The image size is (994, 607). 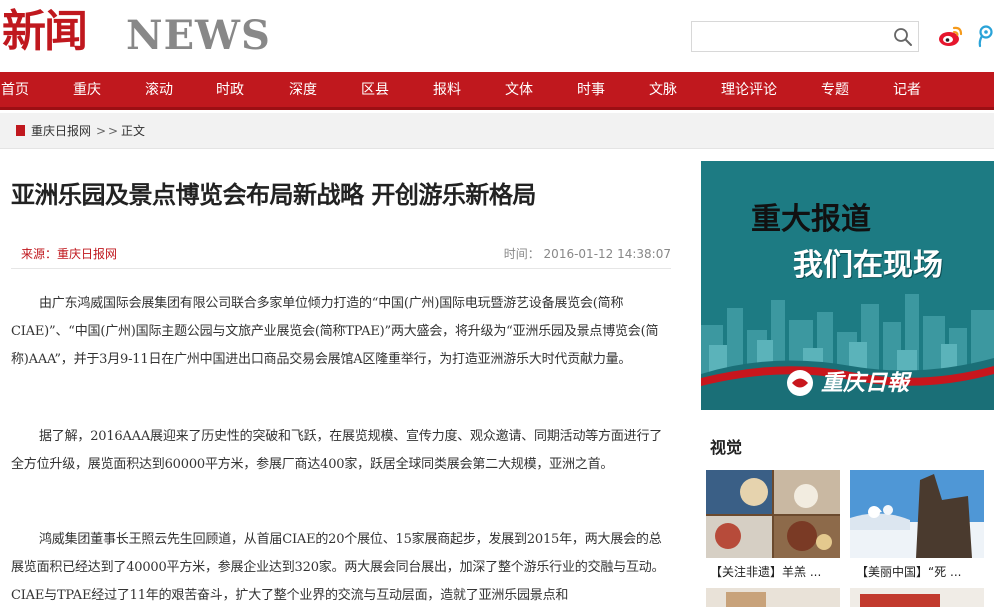 What do you see at coordinates (907, 90) in the screenshot?
I see `nav-item-reporters: 记者` at bounding box center [907, 90].